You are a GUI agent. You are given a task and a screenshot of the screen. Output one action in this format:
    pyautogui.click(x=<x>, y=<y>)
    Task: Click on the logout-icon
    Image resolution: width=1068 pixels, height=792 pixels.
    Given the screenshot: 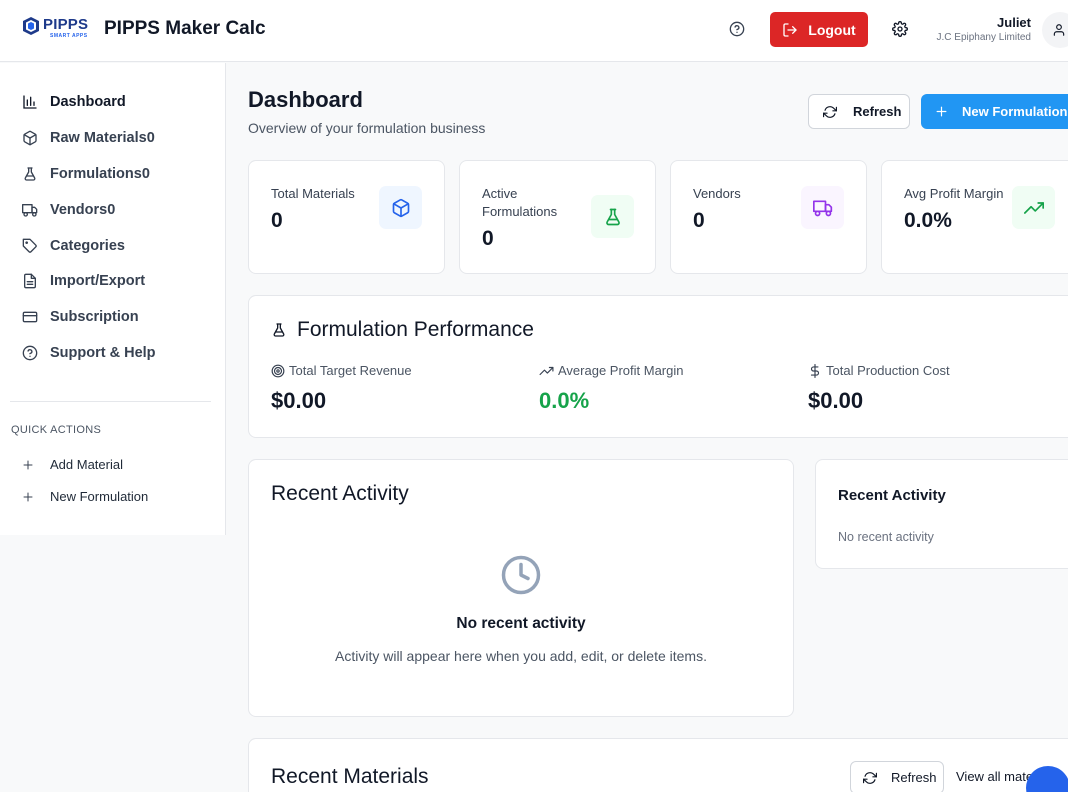 What is the action you would take?
    pyautogui.click(x=790, y=29)
    